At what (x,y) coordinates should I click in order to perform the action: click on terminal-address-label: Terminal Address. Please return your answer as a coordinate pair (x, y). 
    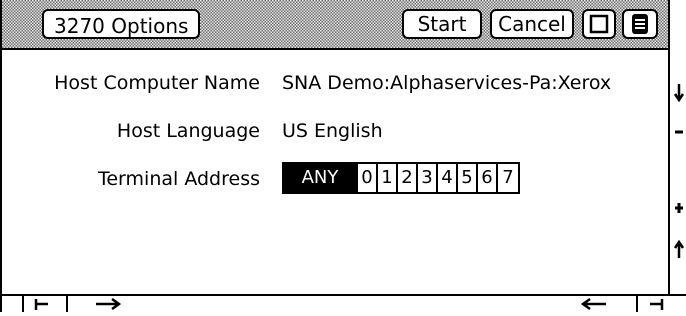
    Looking at the image, I should click on (178, 179).